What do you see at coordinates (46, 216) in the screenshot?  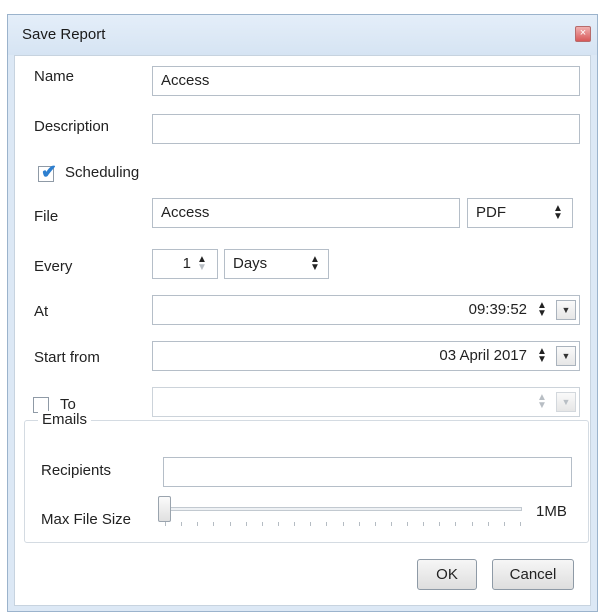 I see `file-label: File` at bounding box center [46, 216].